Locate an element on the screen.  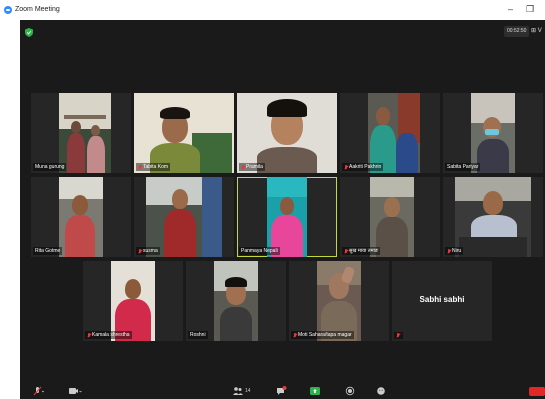
participant-name: सुख माया तमाङ is located at coordinates (361, 251).